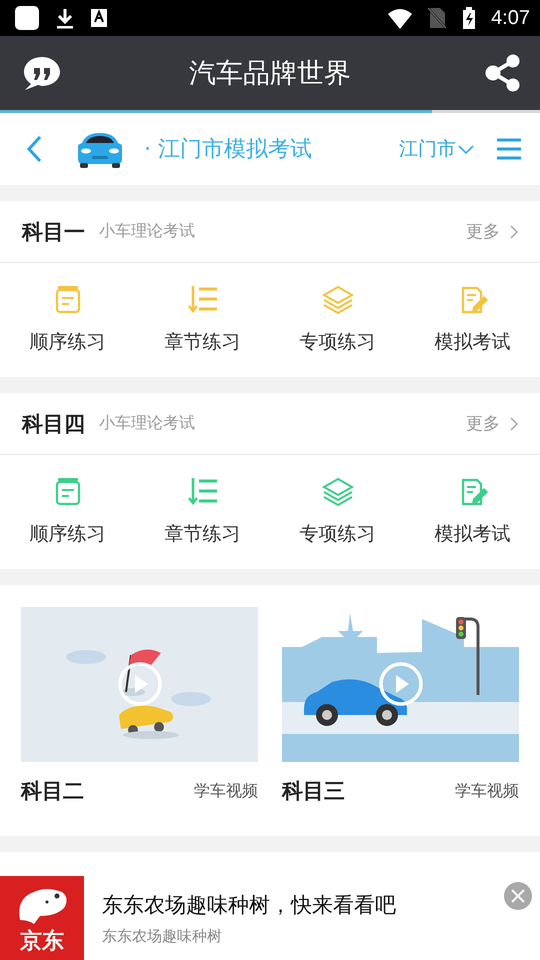  I want to click on subject-title: 科目四, so click(53, 424).